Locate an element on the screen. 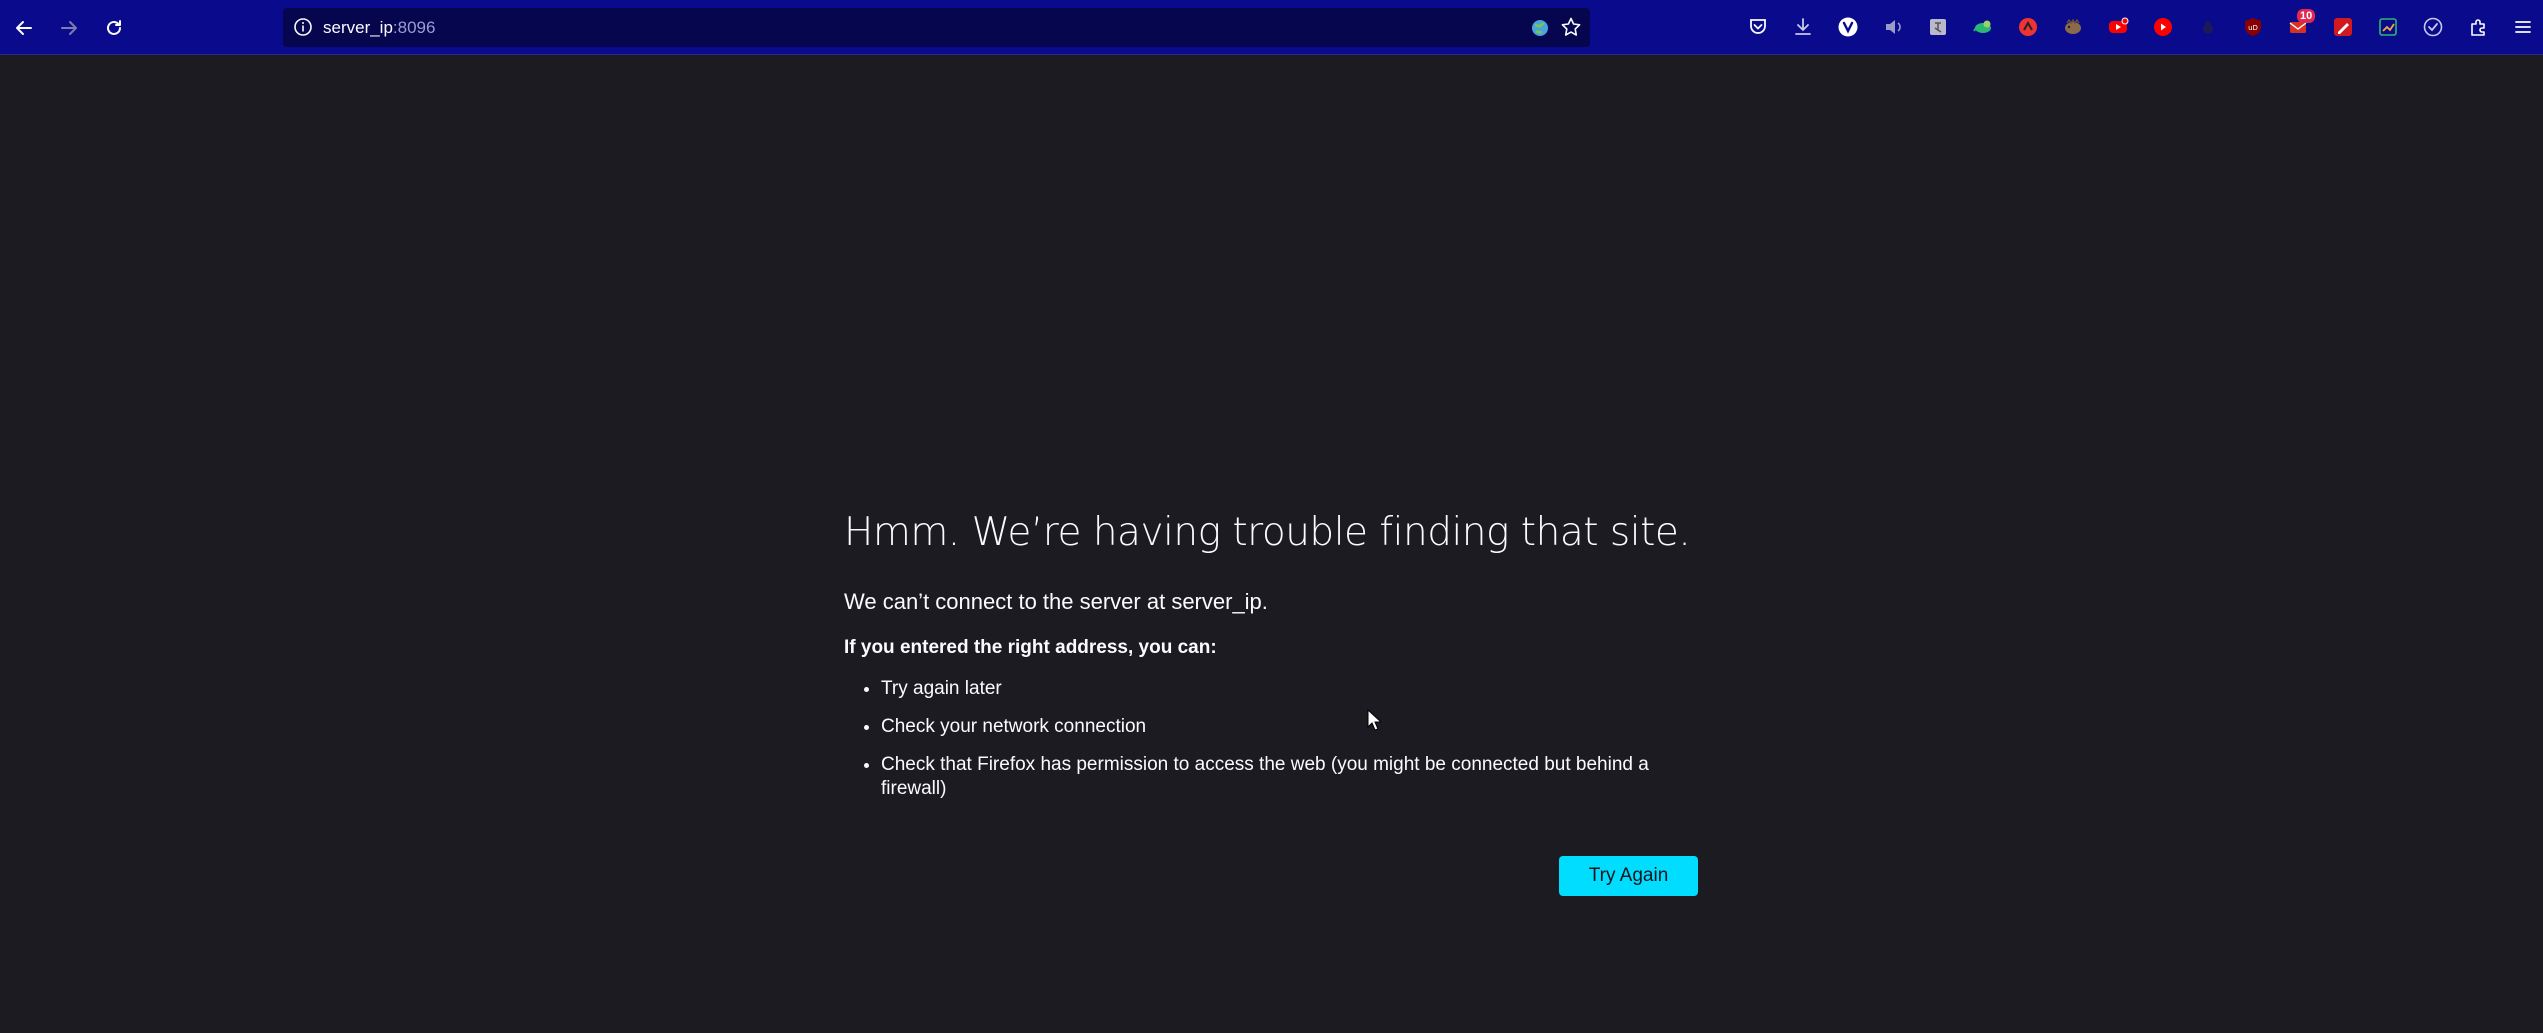  youtube-icon is located at coordinates (2163, 27).